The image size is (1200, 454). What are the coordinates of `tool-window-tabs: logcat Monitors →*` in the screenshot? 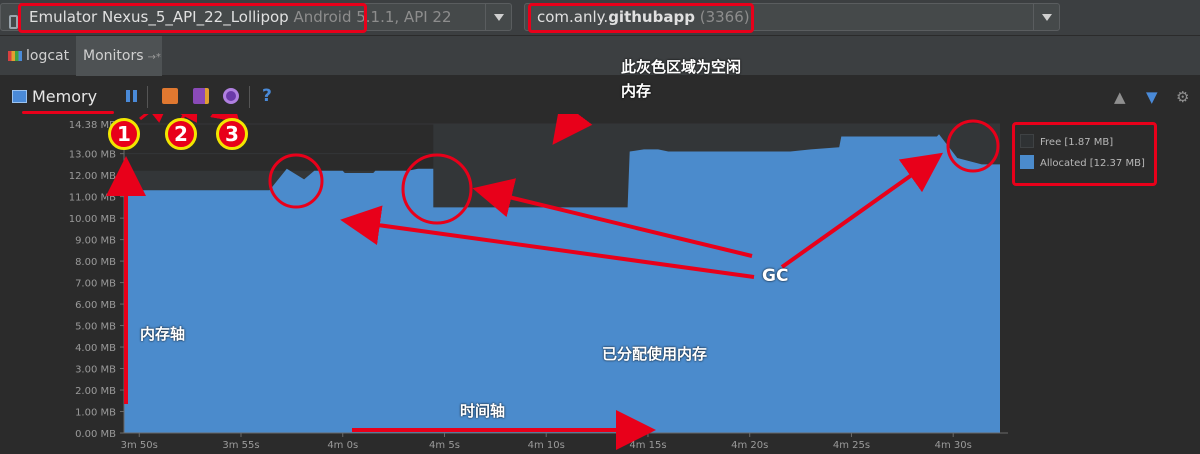 It's located at (600, 56).